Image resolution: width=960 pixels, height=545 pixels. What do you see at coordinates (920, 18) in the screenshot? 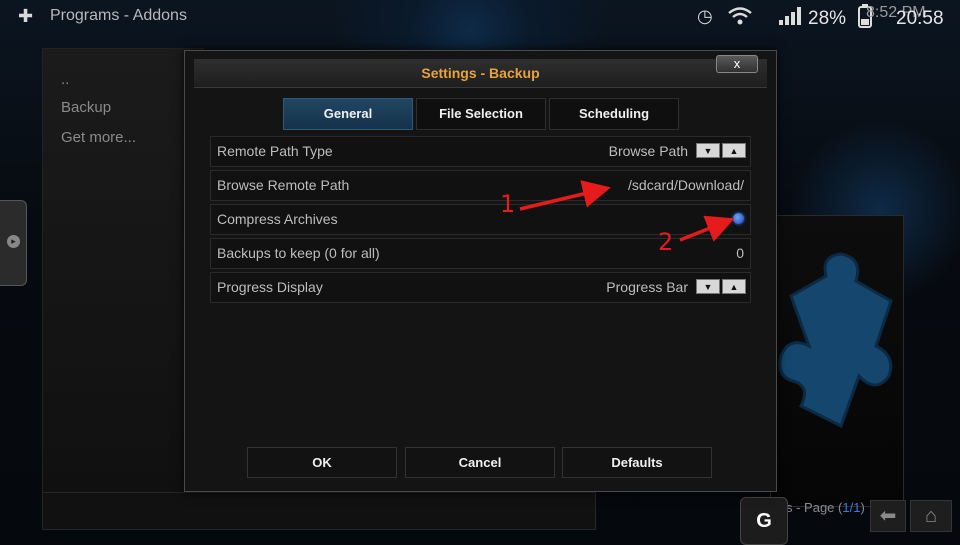
I see `clock: 20:58` at bounding box center [920, 18].